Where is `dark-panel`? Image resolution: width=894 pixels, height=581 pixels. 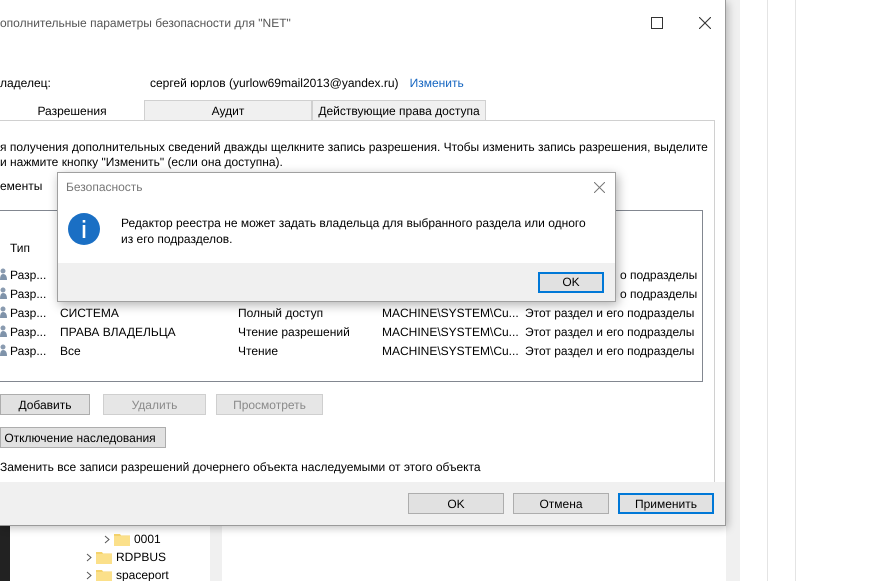
dark-panel is located at coordinates (5, 553).